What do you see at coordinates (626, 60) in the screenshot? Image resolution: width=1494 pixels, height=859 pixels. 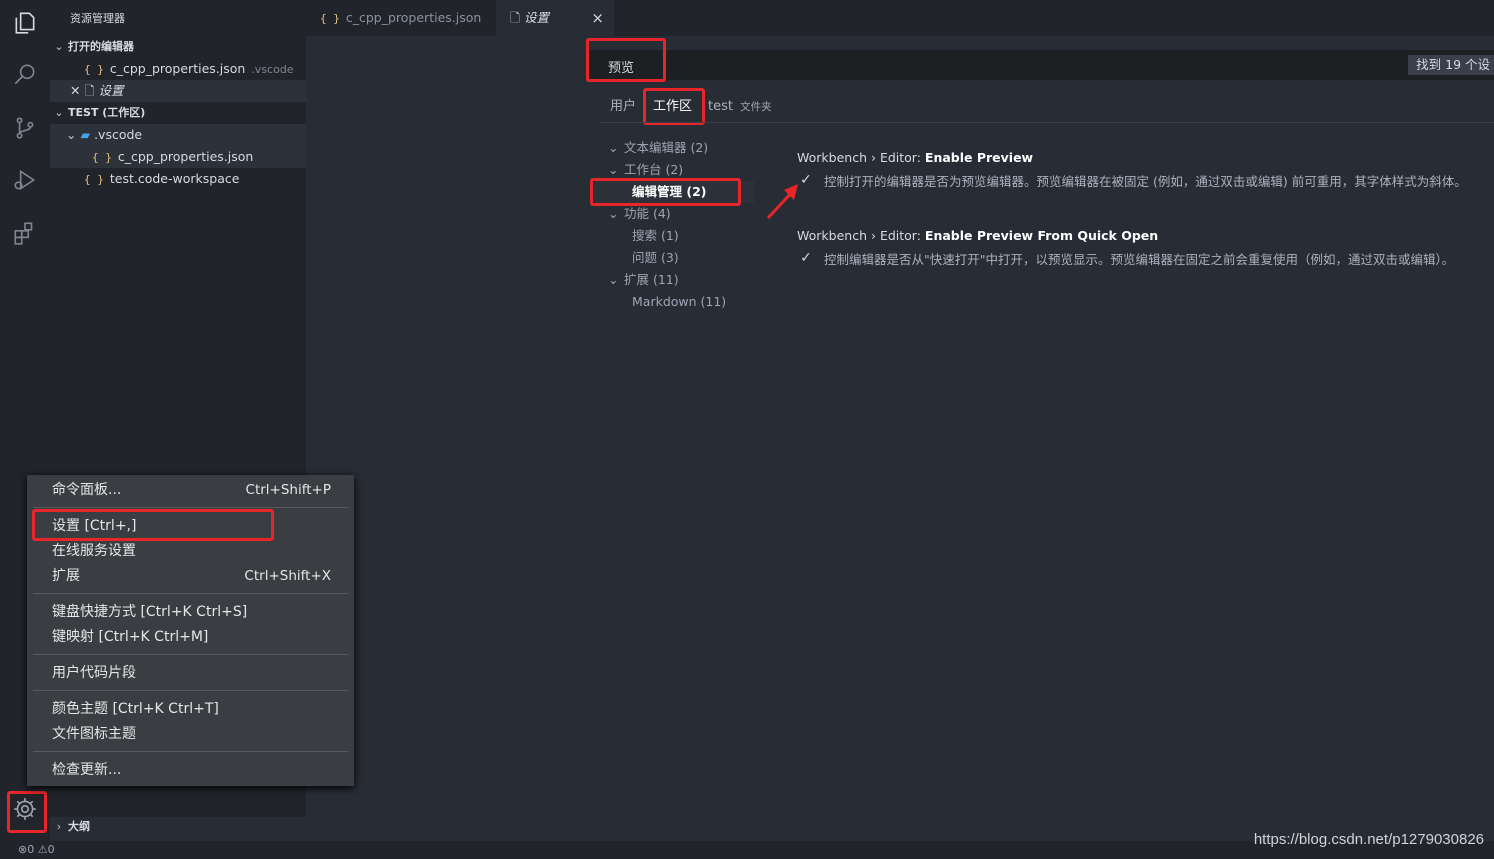 I see `search-highlight-box` at bounding box center [626, 60].